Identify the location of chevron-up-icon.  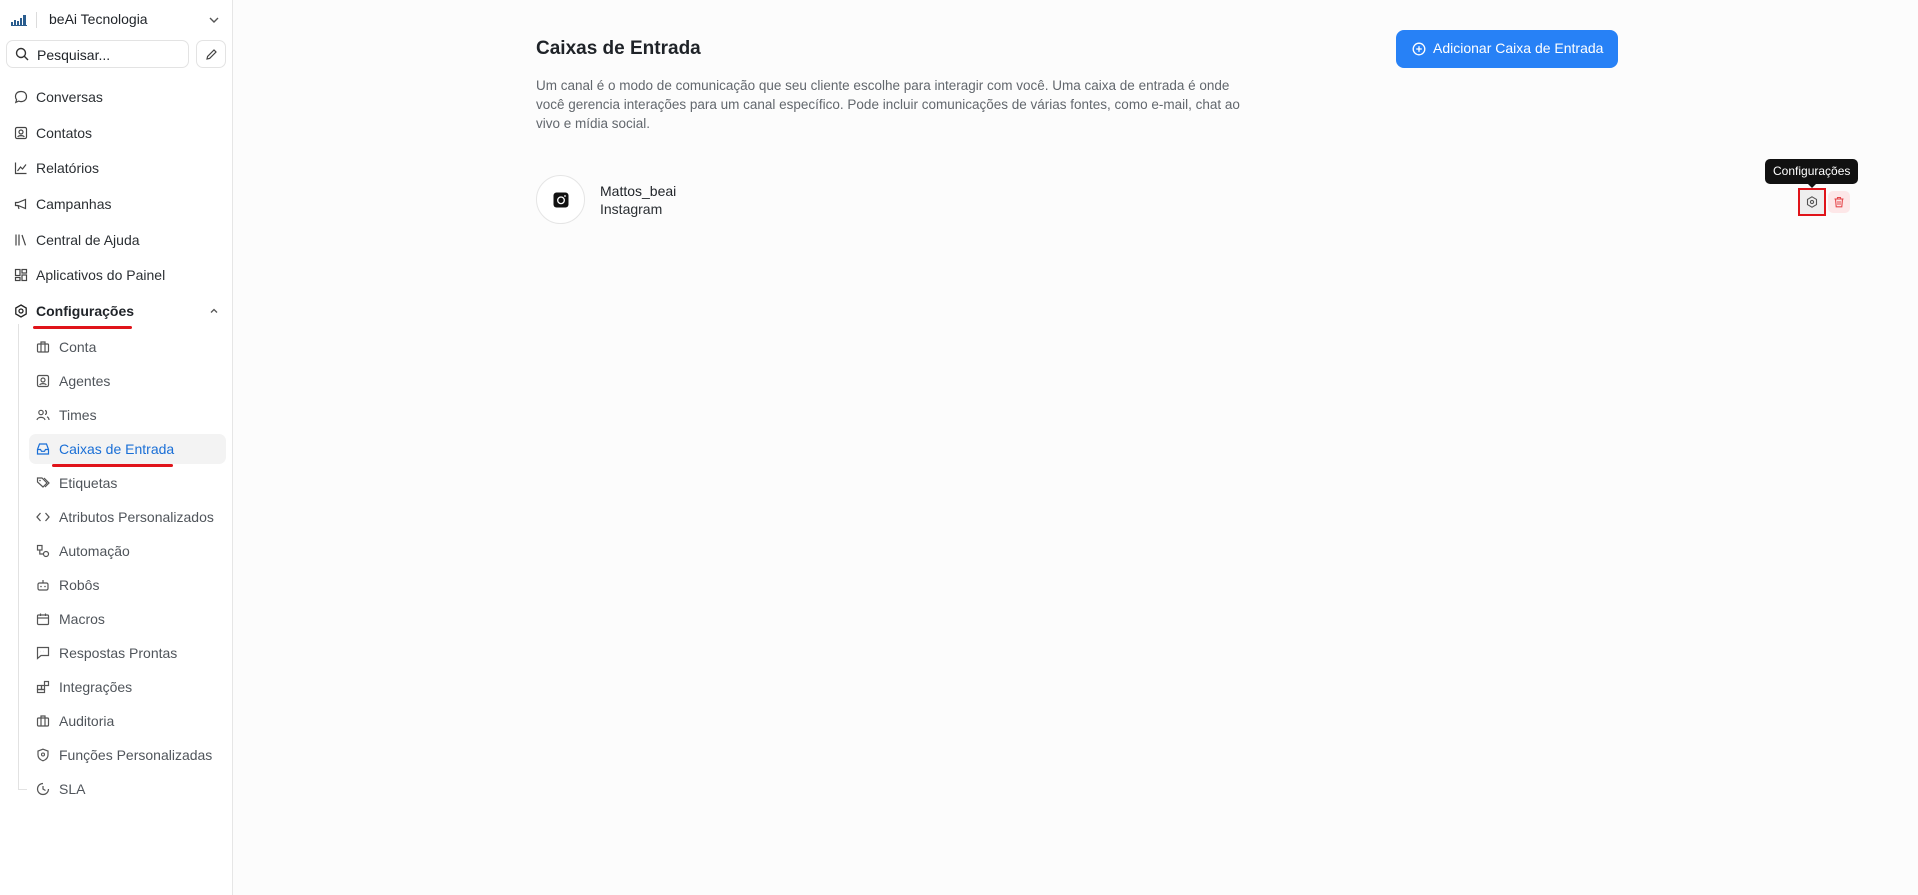
(214, 310).